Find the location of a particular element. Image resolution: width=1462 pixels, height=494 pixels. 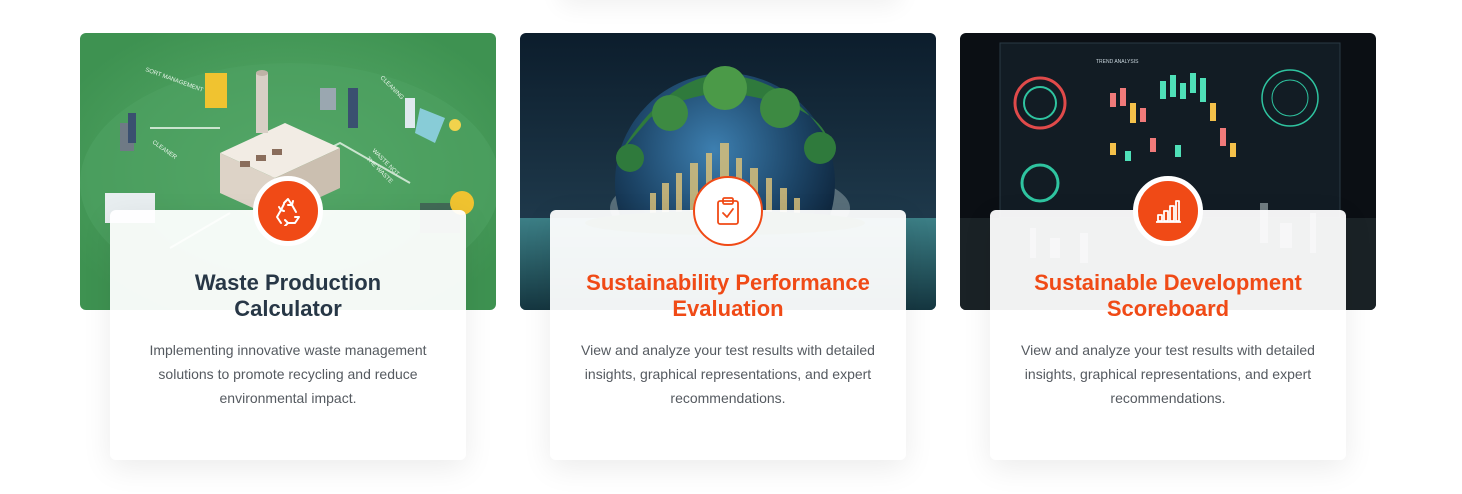

bar-chart-icon is located at coordinates (1168, 211).